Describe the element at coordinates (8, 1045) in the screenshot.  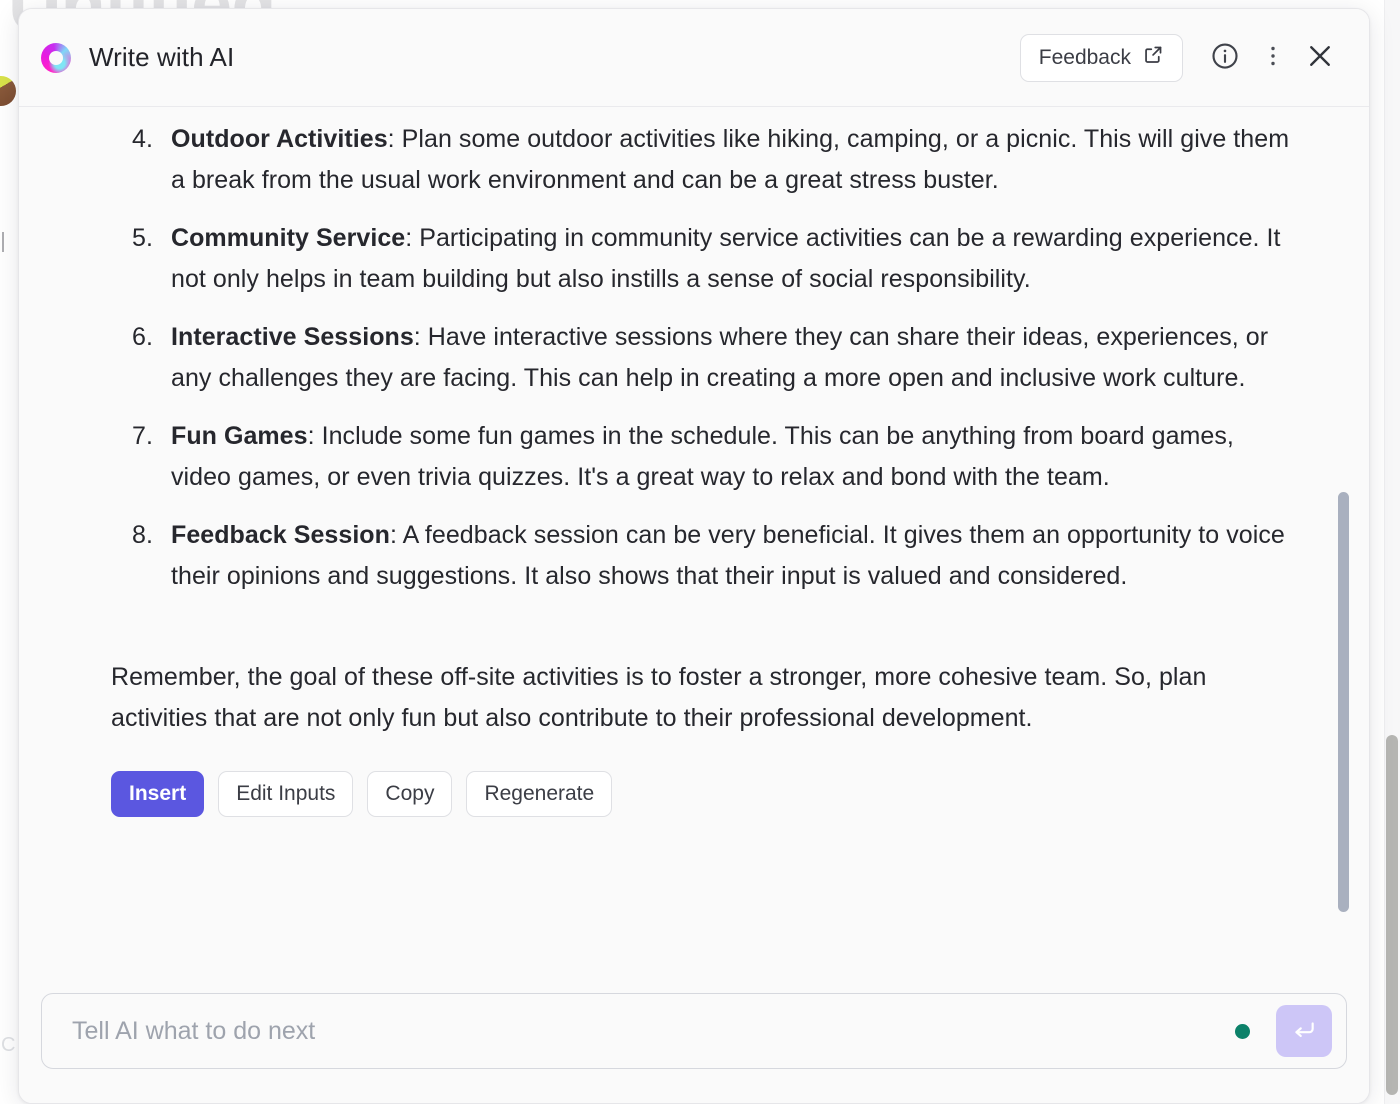
I see `background-text: C` at that location.